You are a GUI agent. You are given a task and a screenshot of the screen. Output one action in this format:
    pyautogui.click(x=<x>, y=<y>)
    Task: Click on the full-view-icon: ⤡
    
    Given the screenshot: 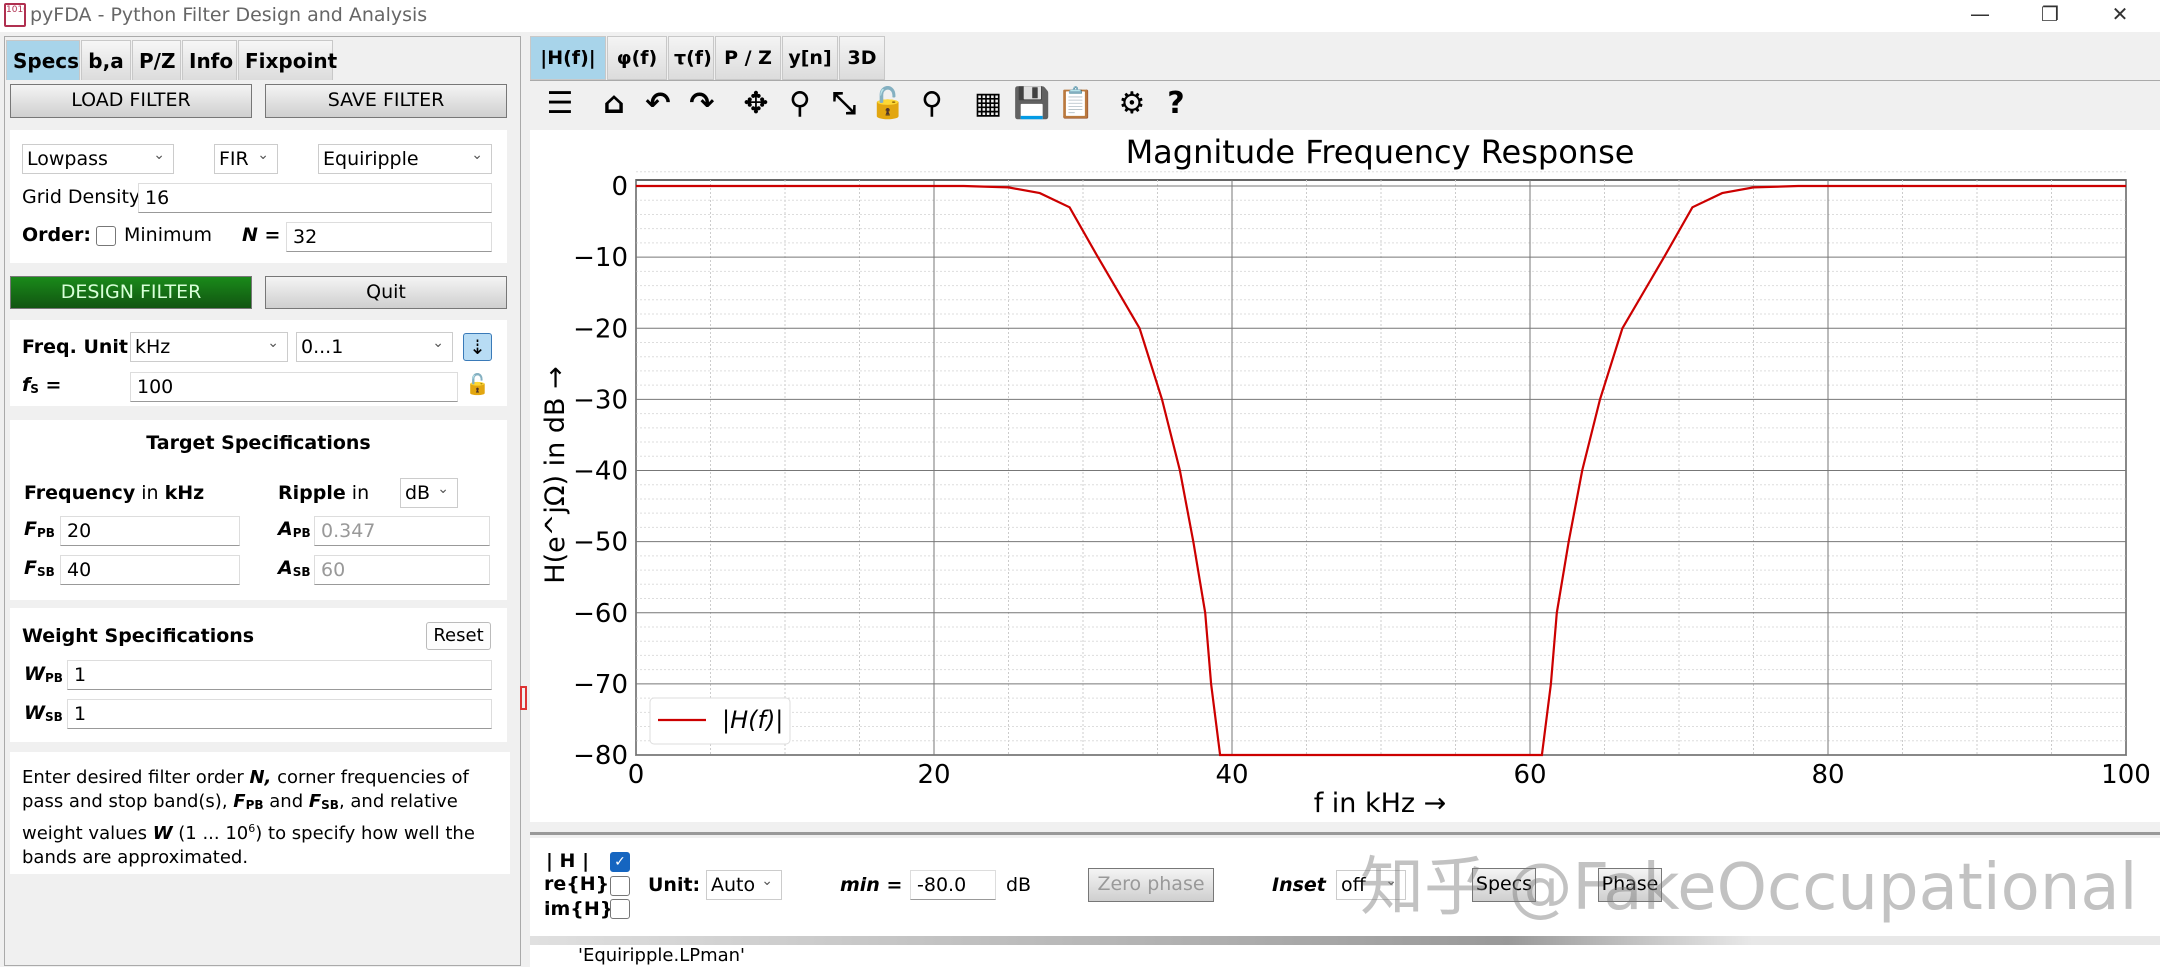 What is the action you would take?
    pyautogui.click(x=844, y=104)
    